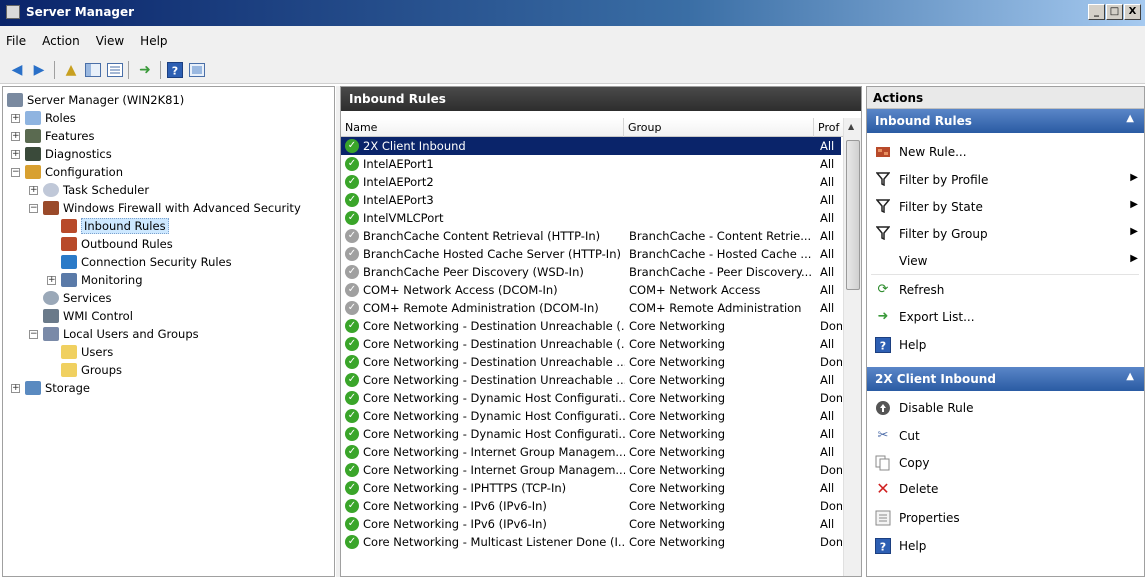 Image resolution: width=1145 pixels, height=577 pixels. I want to click on tree-features: Features, so click(59, 136).